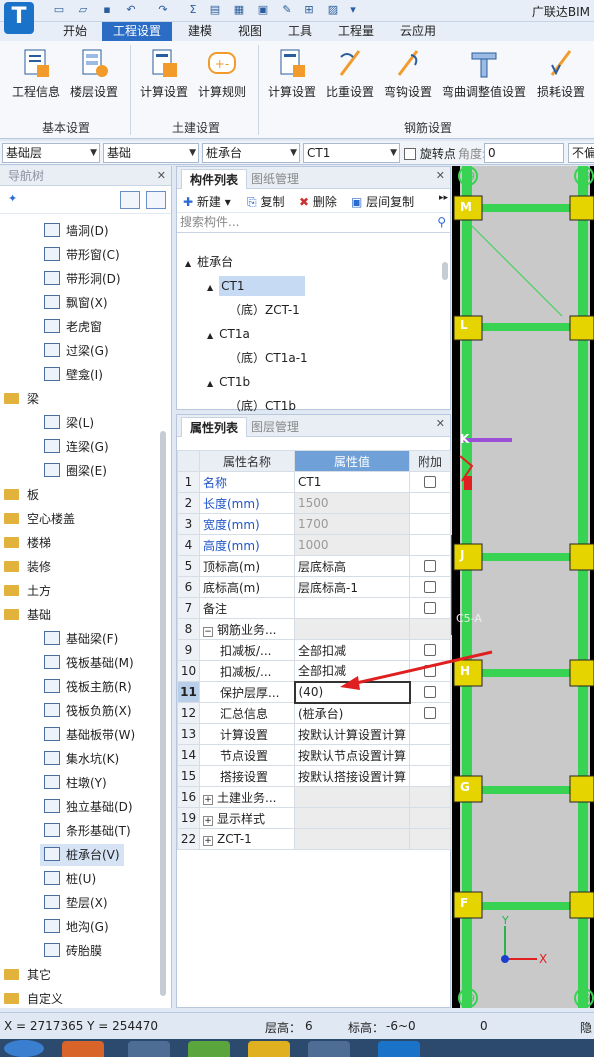  Describe the element at coordinates (36, 73) in the screenshot. I see `project-info-button: 工程信息` at that location.